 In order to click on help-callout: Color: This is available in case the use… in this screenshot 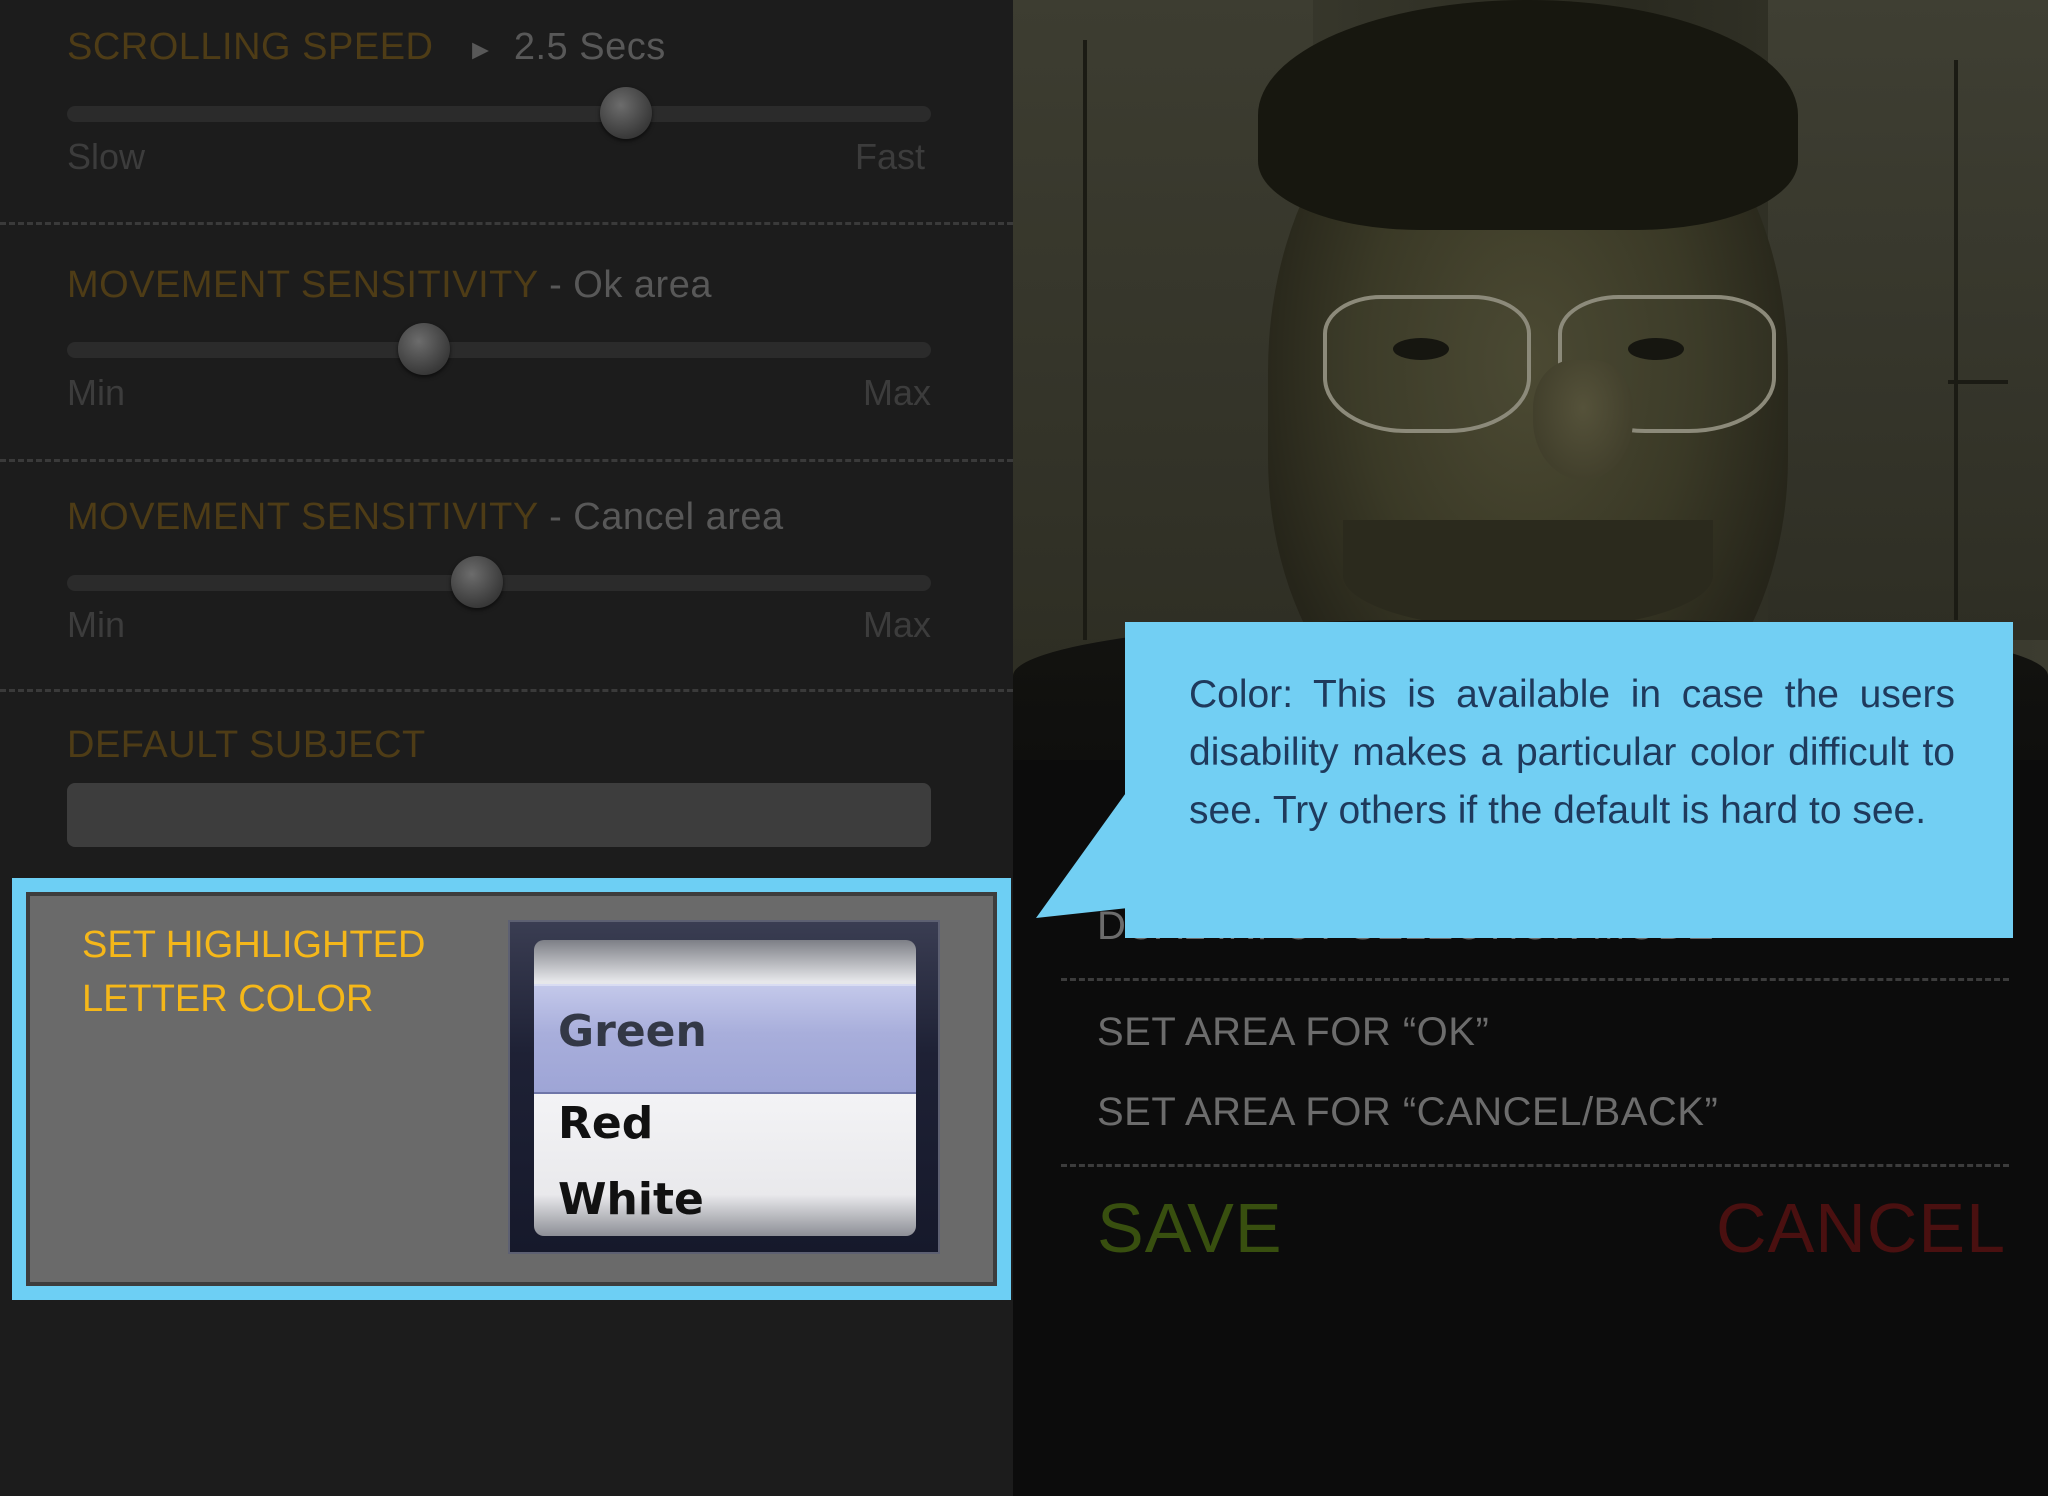, I will do `click(1569, 780)`.